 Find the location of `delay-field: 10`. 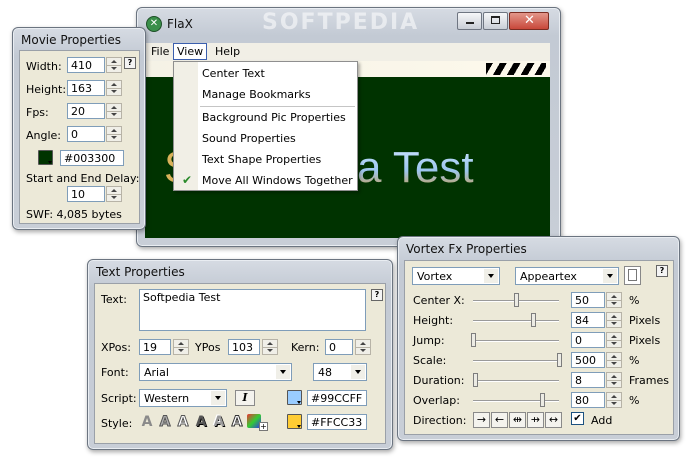

delay-field: 10 is located at coordinates (86, 194).